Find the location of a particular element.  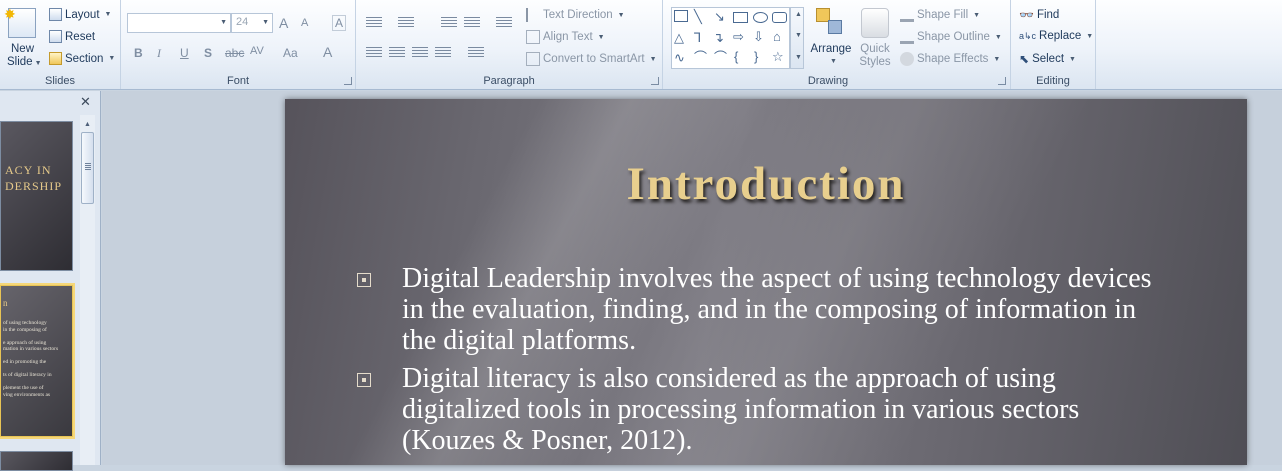

italic-button: I is located at coordinates (159, 53).